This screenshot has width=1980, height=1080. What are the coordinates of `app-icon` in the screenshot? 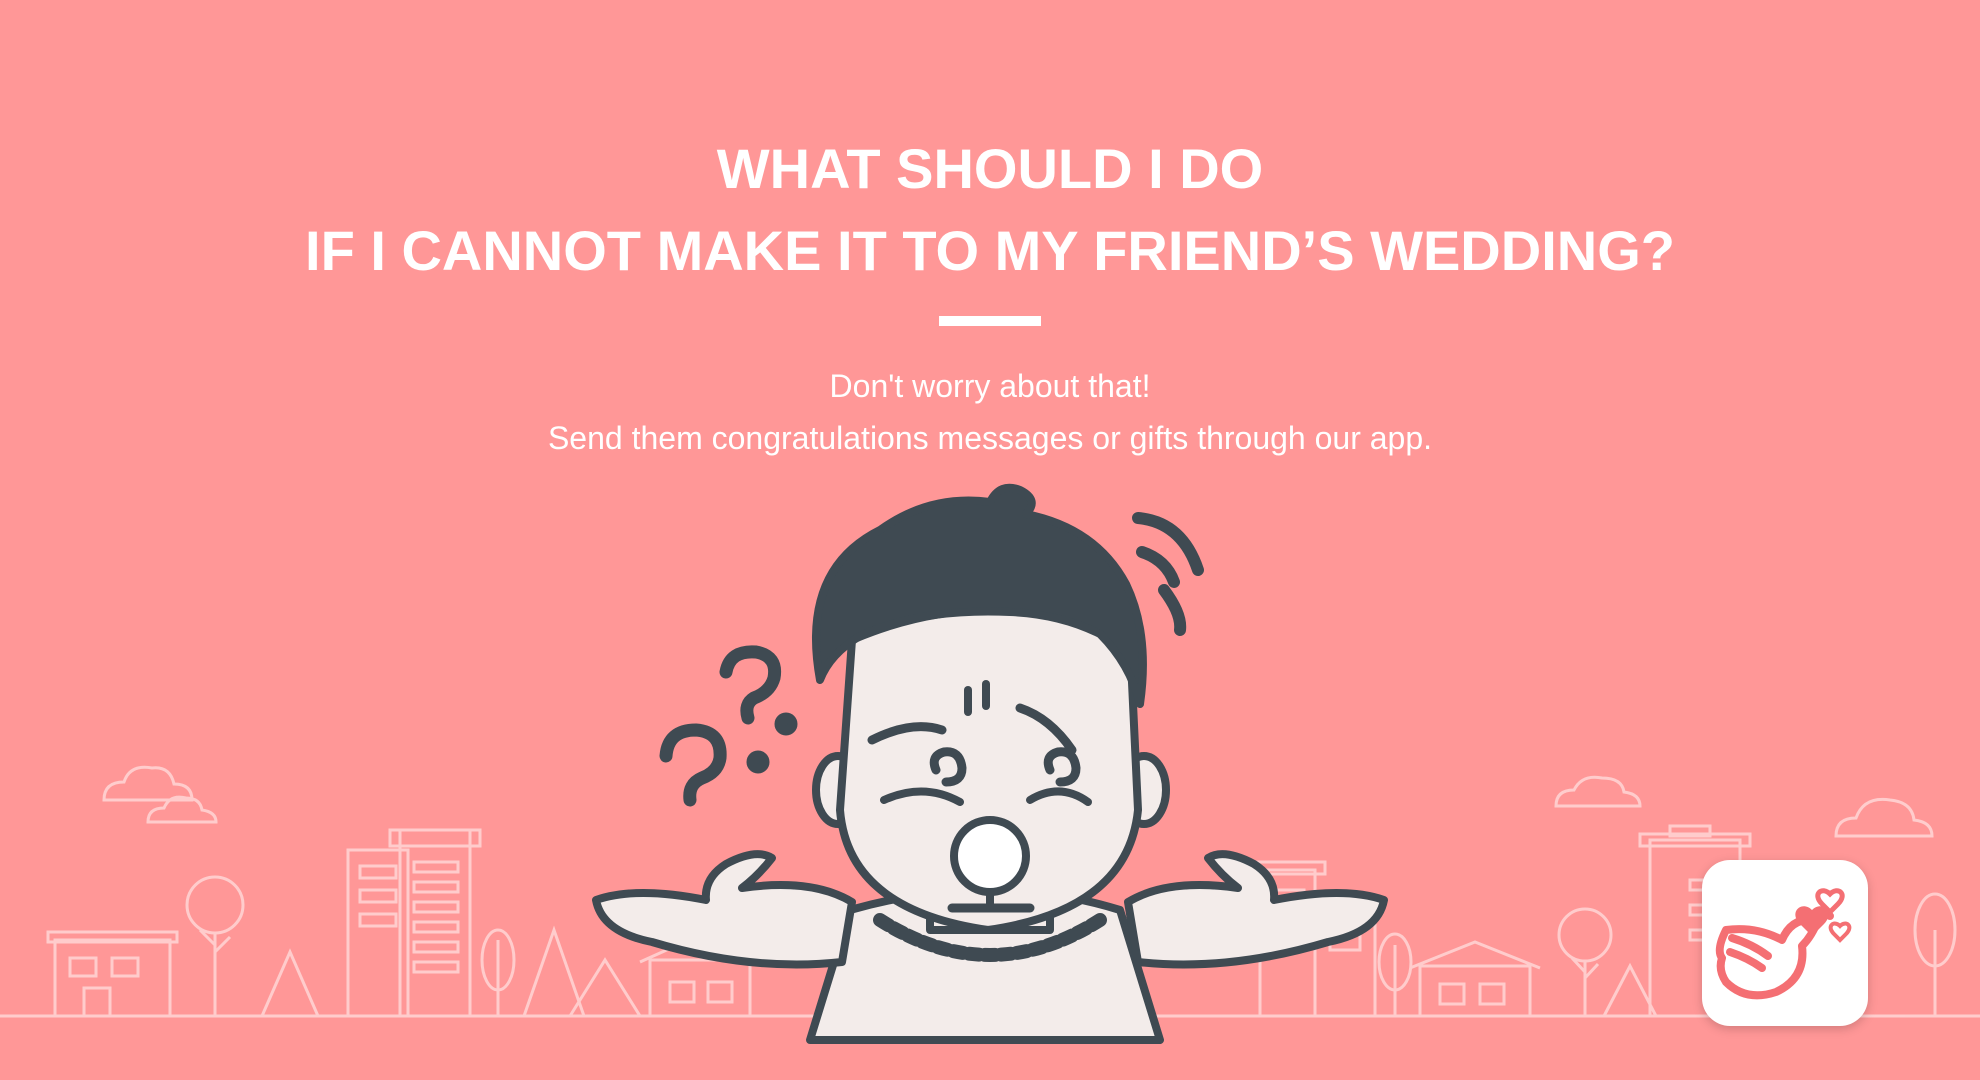 It's located at (1785, 943).